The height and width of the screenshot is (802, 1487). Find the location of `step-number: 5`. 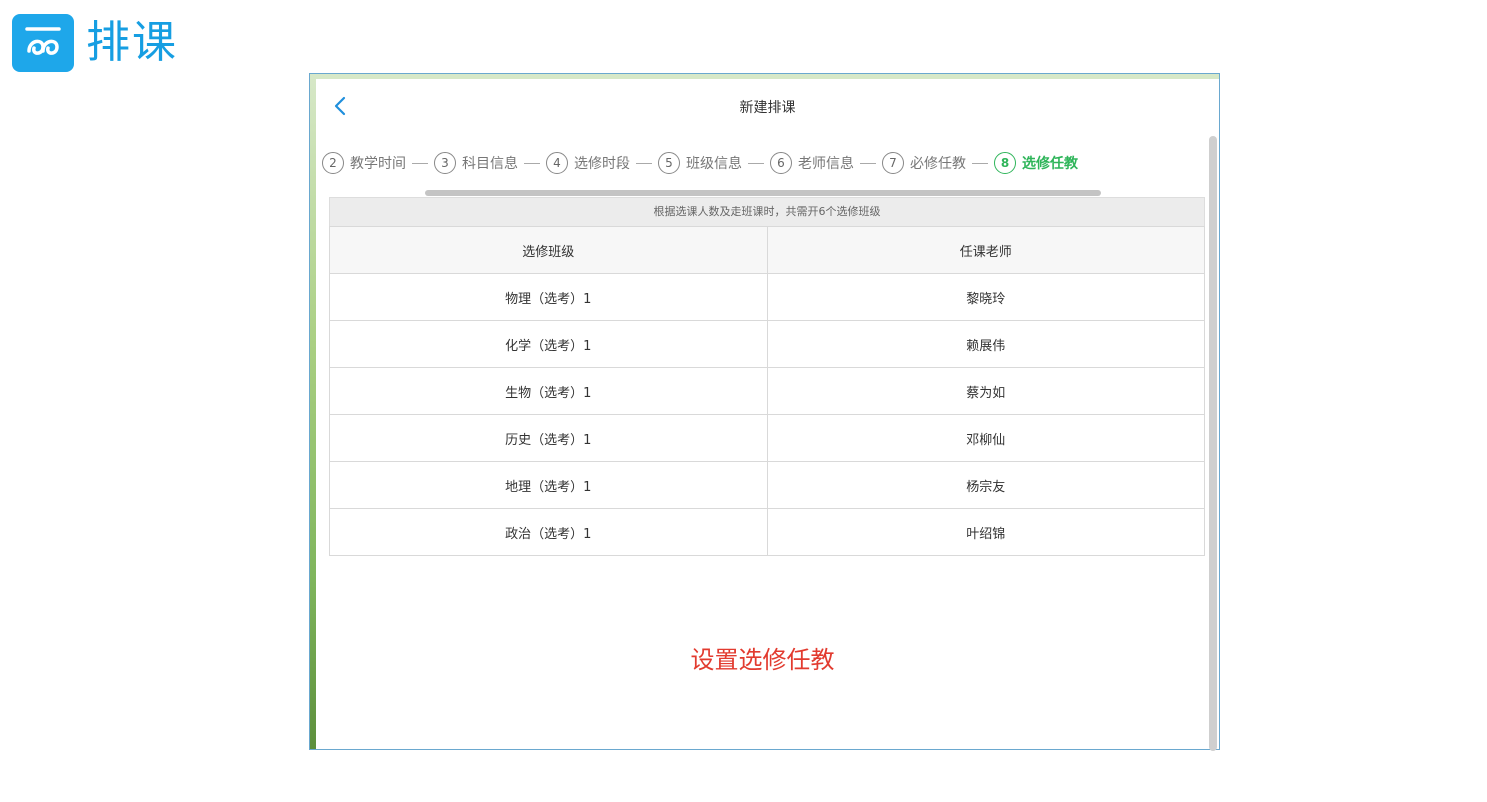

step-number: 5 is located at coordinates (669, 163).